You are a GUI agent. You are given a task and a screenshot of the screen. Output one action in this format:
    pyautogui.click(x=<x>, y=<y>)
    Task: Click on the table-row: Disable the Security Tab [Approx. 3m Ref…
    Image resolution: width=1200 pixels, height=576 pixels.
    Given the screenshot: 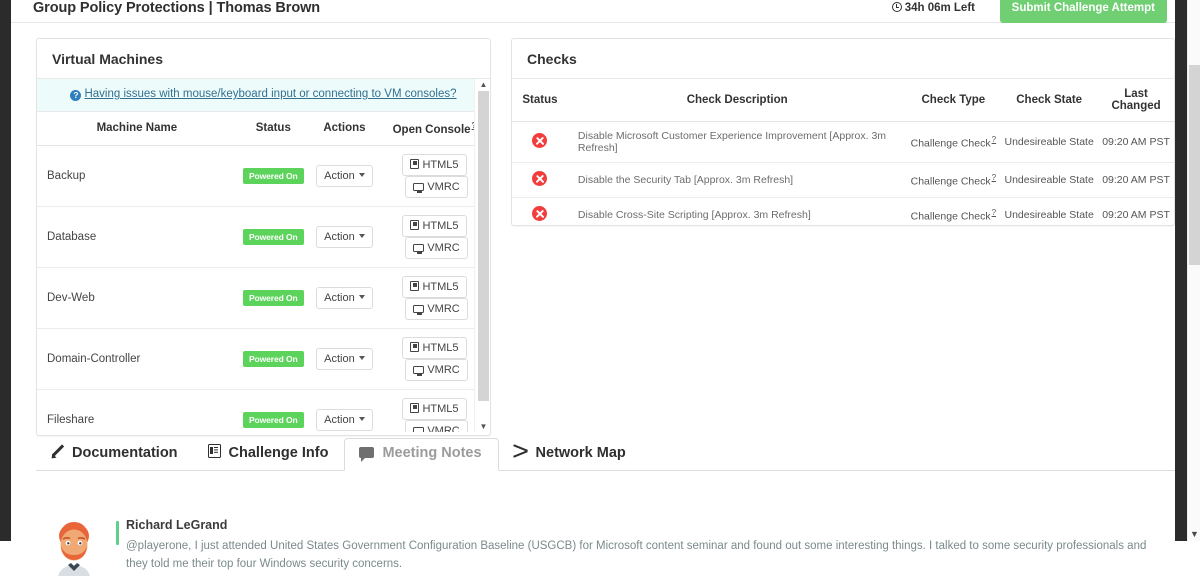 What is the action you would take?
    pyautogui.click(x=843, y=180)
    